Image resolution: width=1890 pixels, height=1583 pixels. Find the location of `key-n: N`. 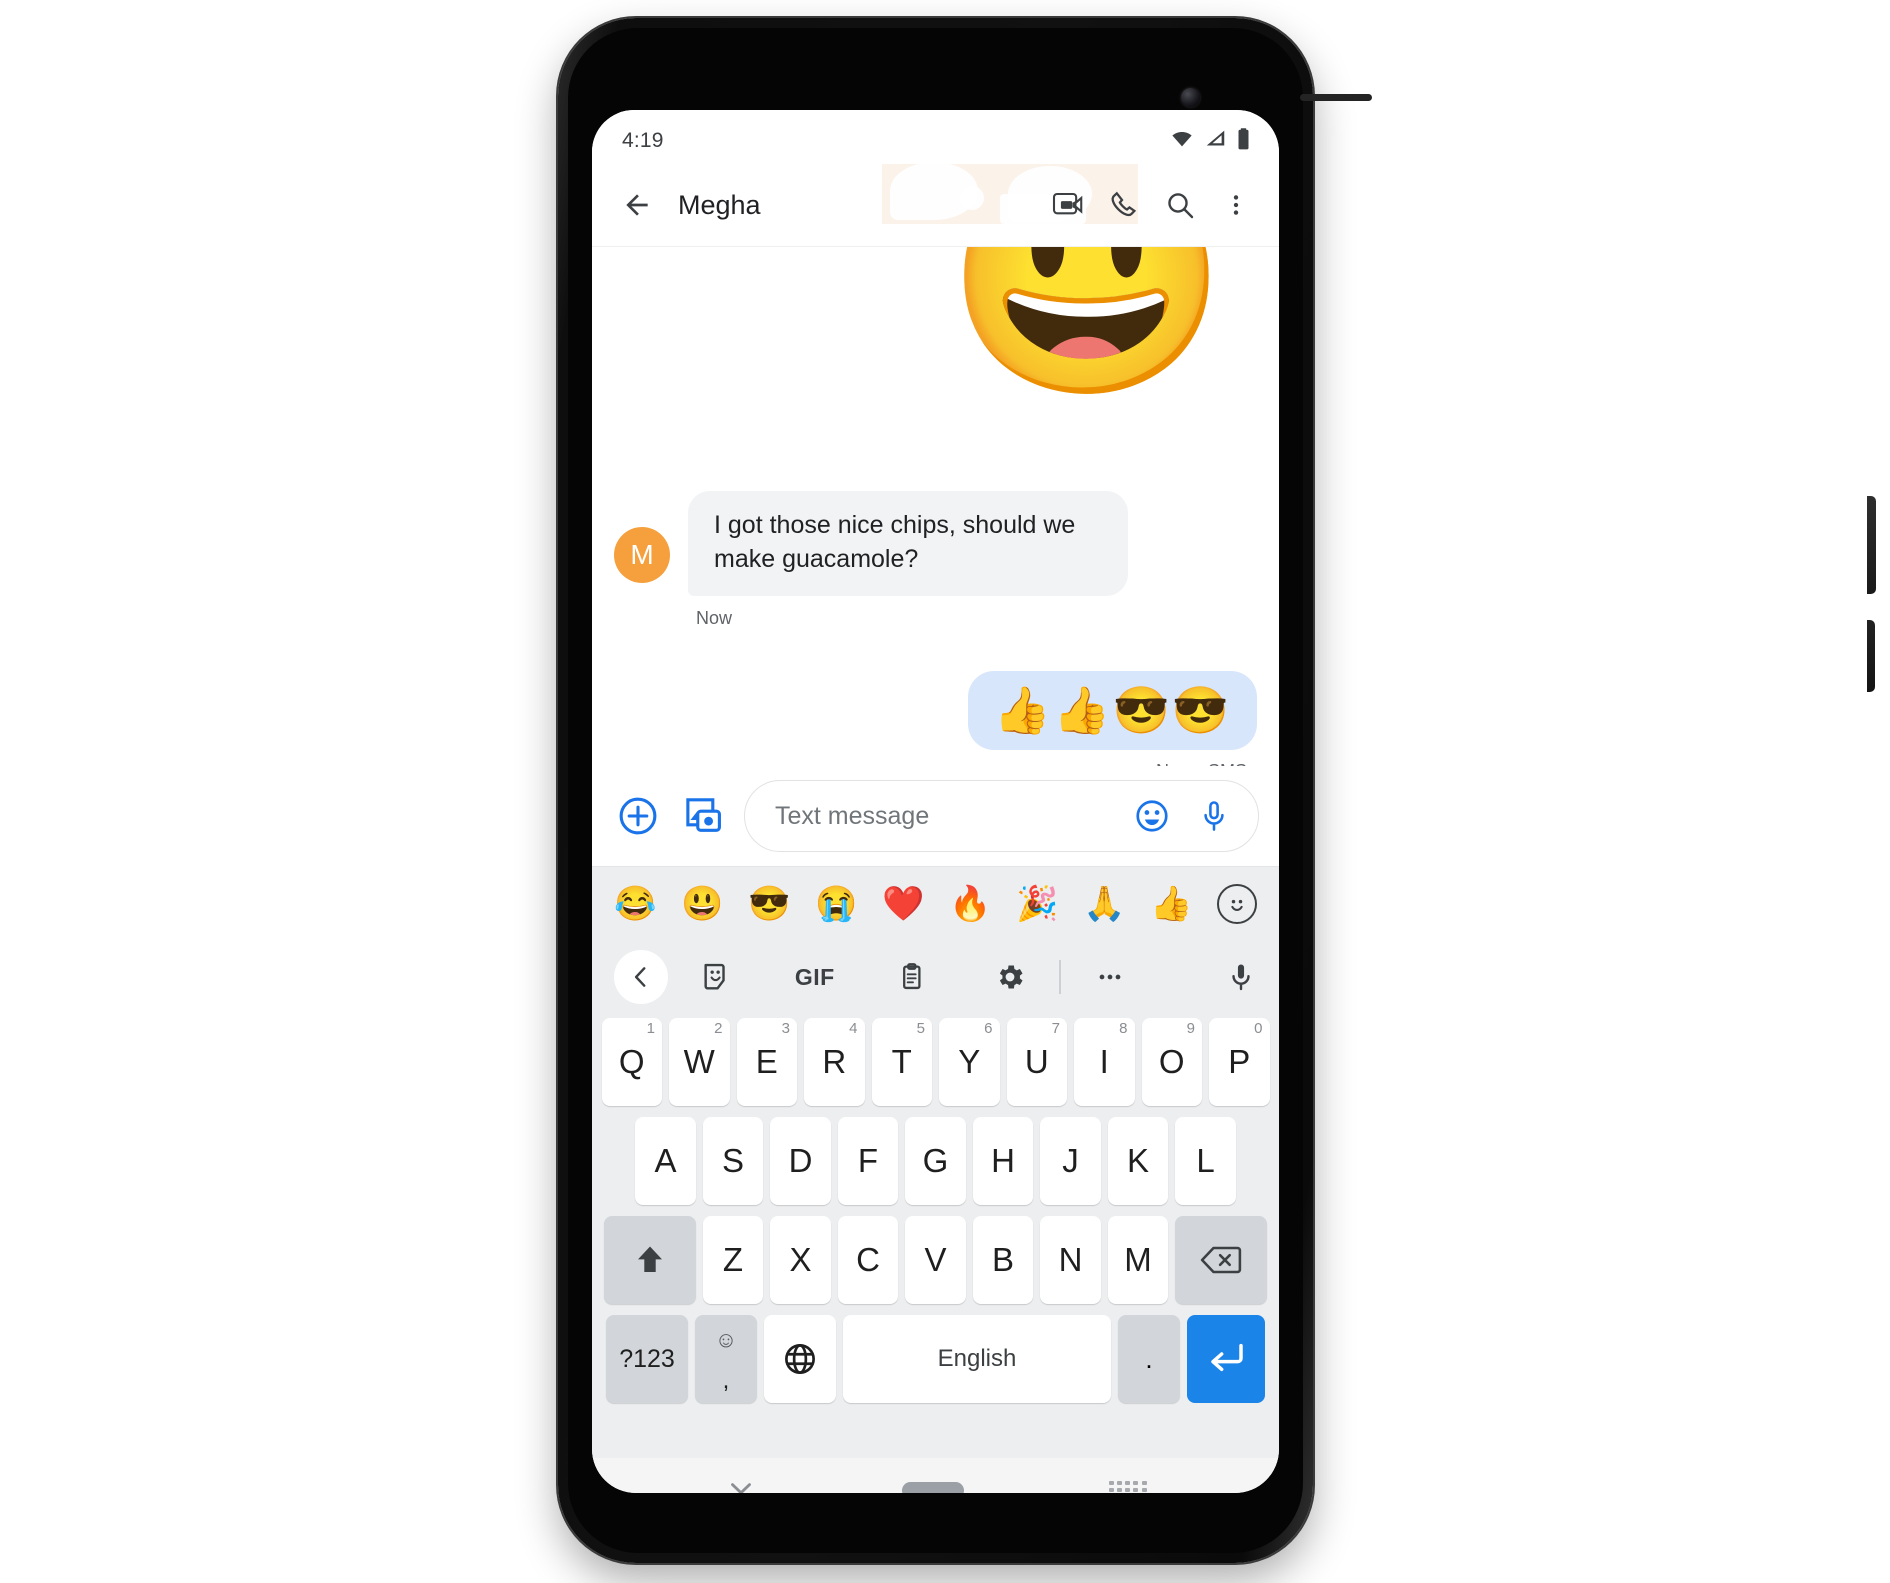

key-n: N is located at coordinates (1070, 1260).